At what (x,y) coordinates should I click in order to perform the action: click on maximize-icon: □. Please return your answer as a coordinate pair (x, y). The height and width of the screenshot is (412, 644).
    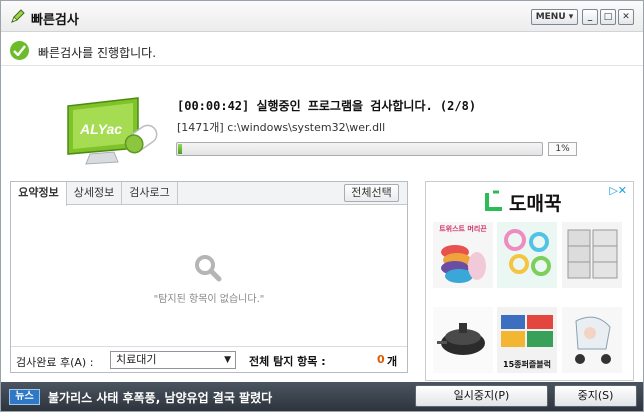
    Looking at the image, I should click on (608, 17).